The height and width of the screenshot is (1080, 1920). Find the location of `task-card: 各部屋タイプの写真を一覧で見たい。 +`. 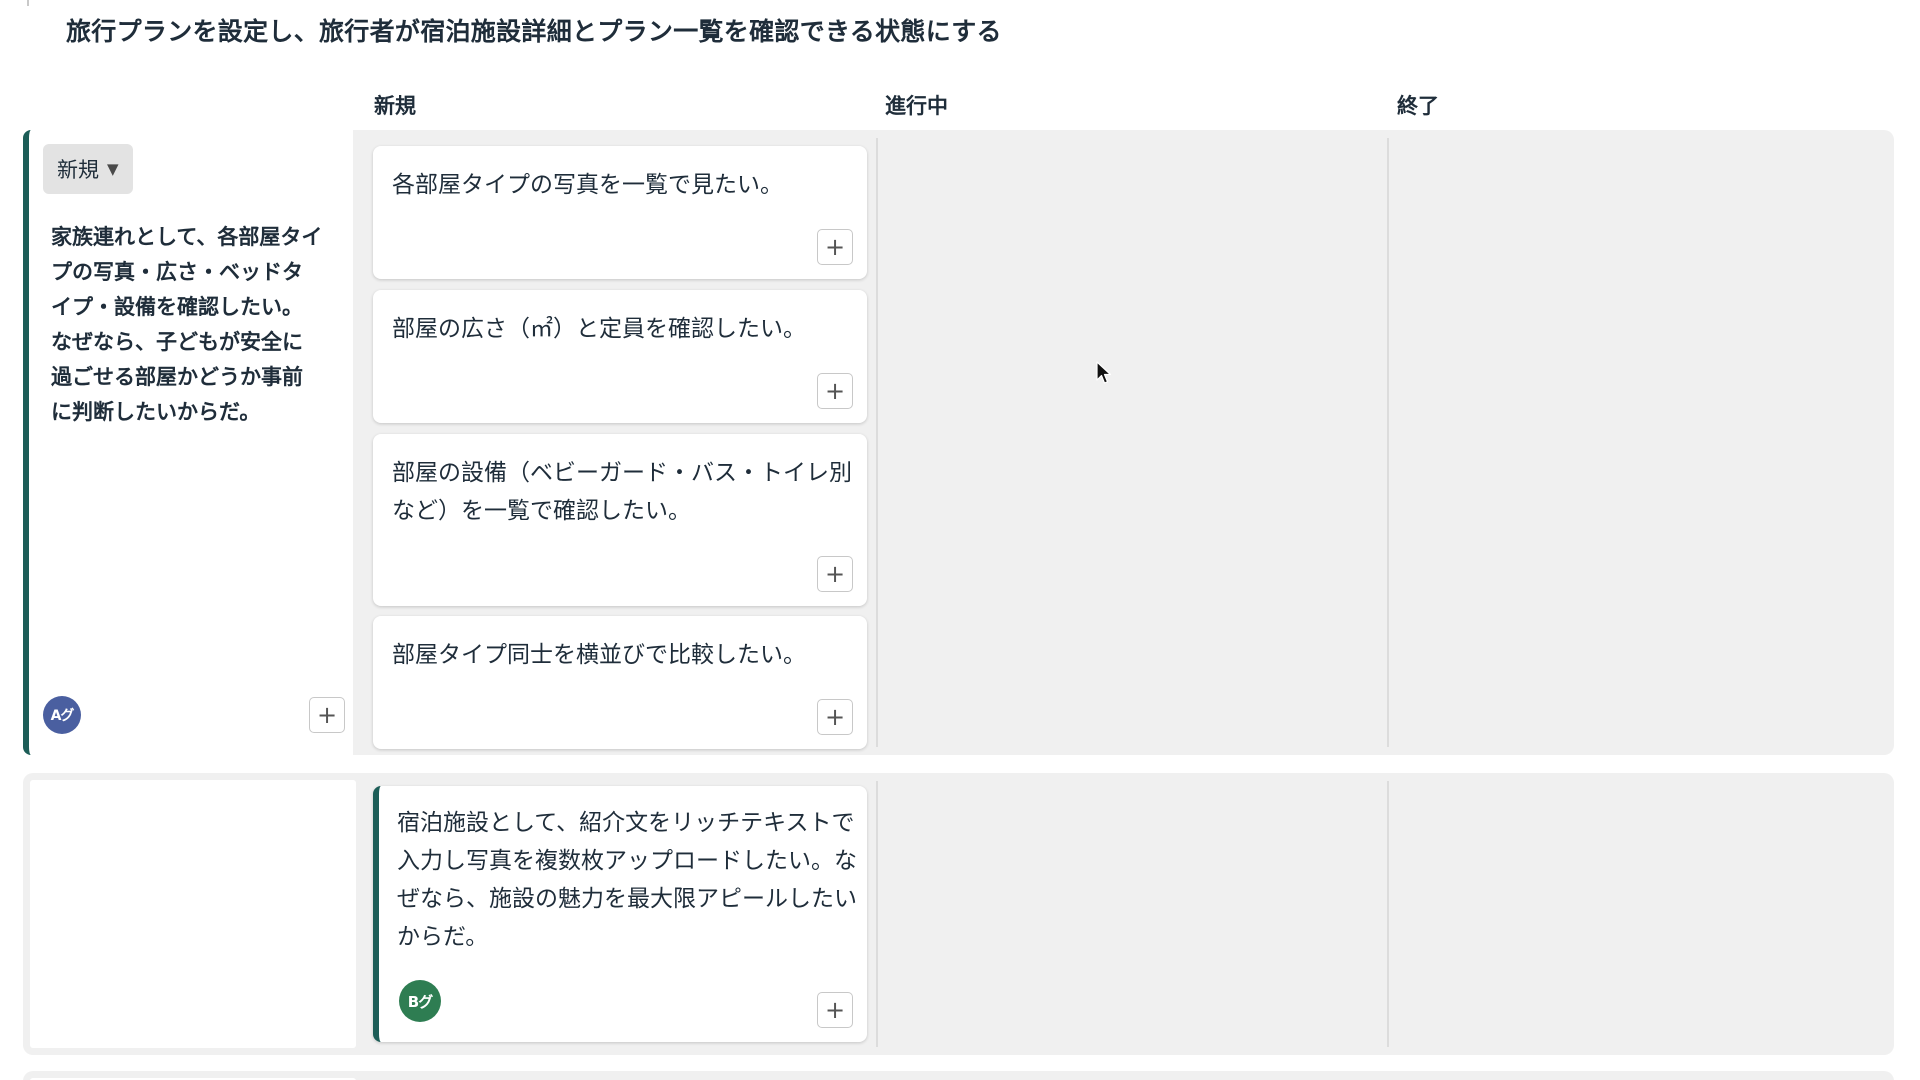

task-card: 各部屋タイプの写真を一覧で見たい。 + is located at coordinates (620, 212).